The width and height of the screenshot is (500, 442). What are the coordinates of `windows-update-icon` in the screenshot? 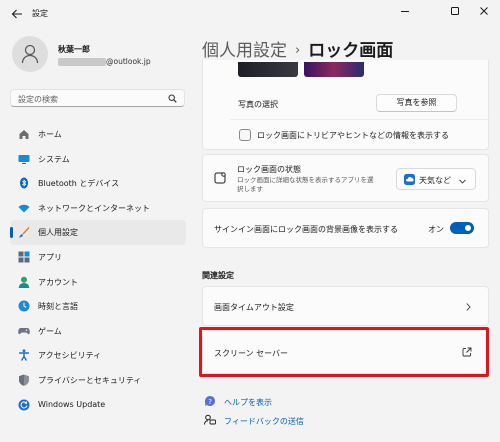 It's located at (24, 405).